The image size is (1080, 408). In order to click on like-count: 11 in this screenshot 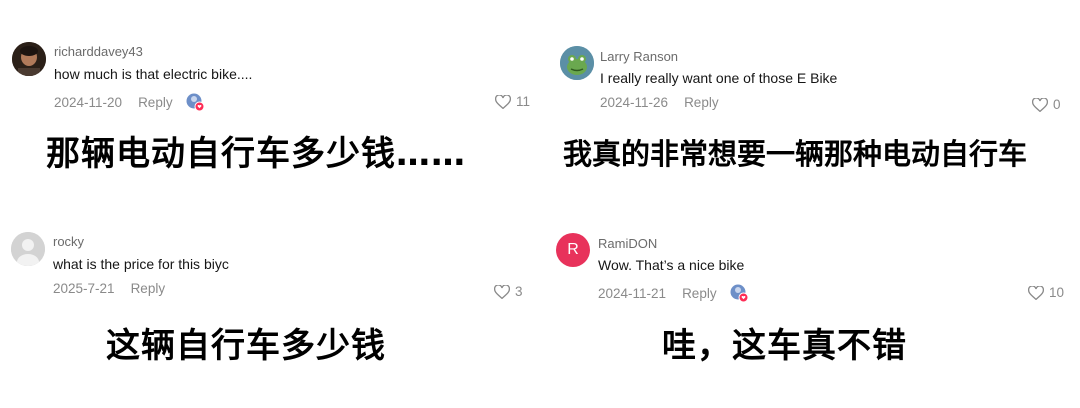, I will do `click(523, 101)`.